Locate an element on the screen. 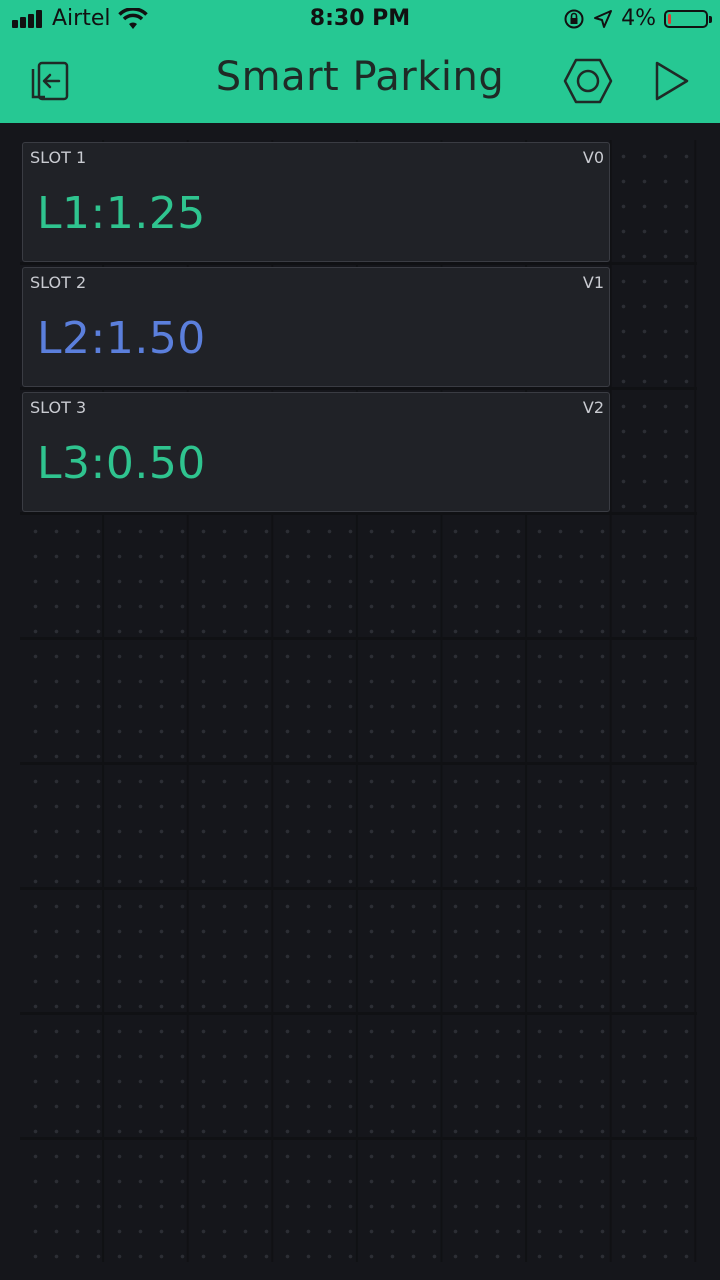  play-button is located at coordinates (671, 81).